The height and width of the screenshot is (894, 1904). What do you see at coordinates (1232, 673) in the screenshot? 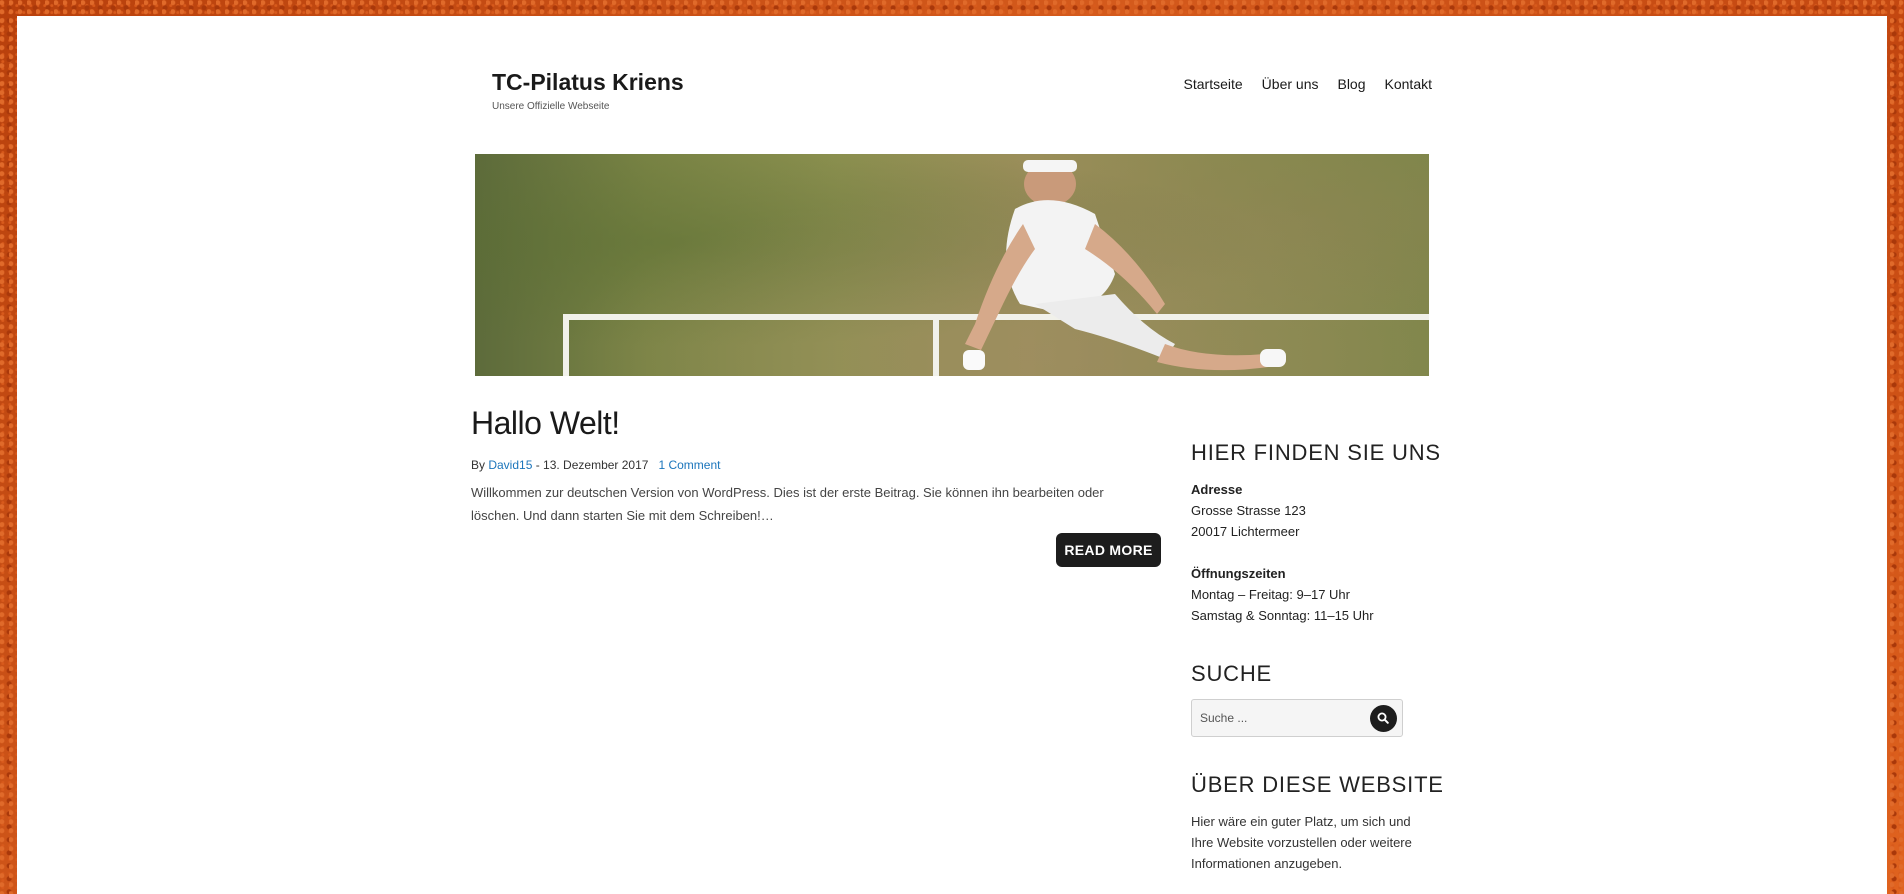
I see `search-widget-title: SUCHE` at bounding box center [1232, 673].